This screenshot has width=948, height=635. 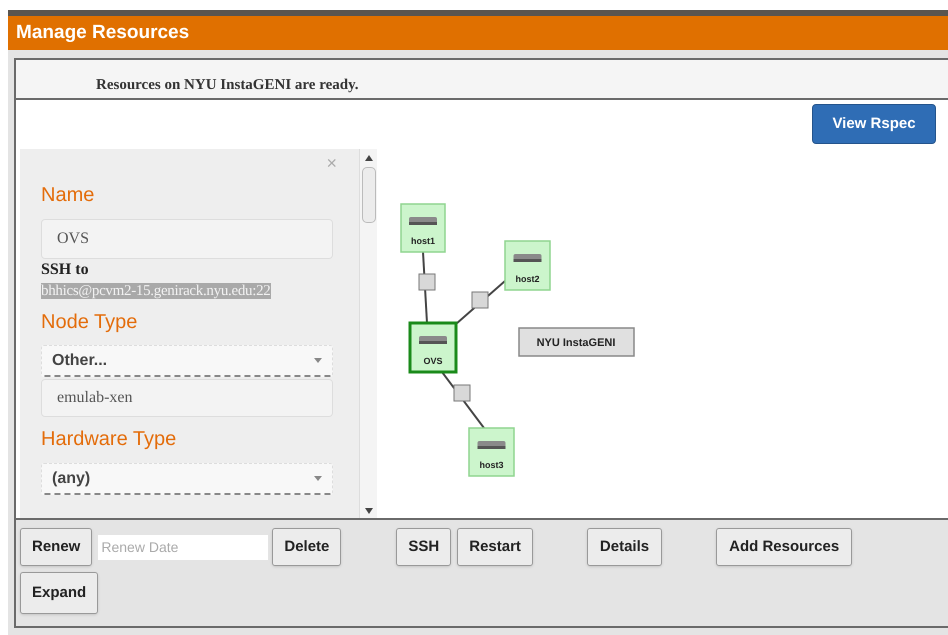 I want to click on scroll-up-icon, so click(x=368, y=158).